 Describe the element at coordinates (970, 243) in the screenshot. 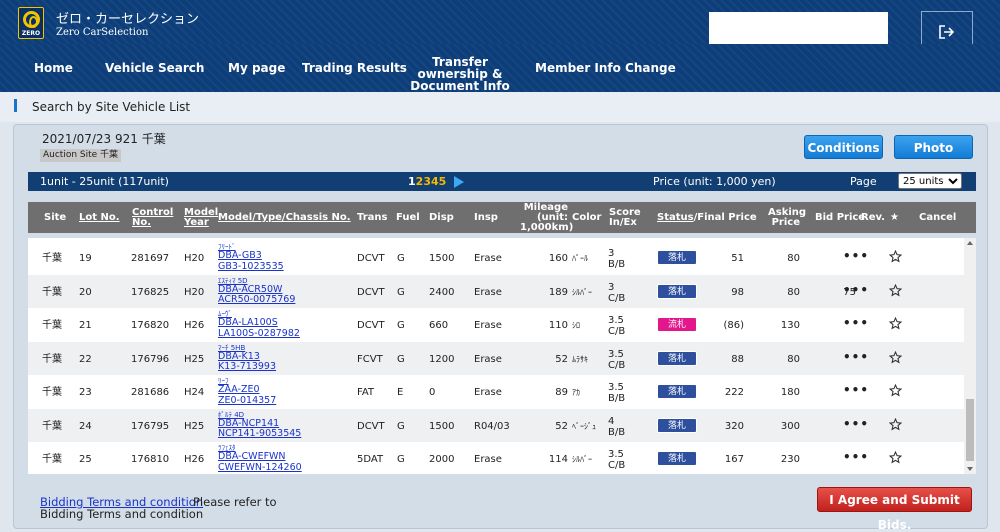

I see `scroll-up-icon` at that location.